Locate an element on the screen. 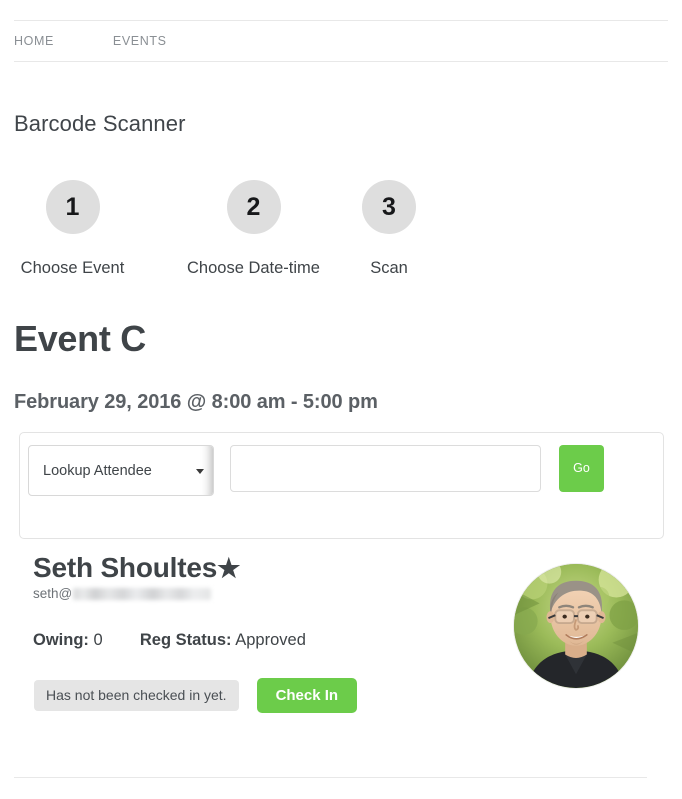 The width and height of the screenshot is (682, 799). step-1-label: Choose Event is located at coordinates (72, 268).